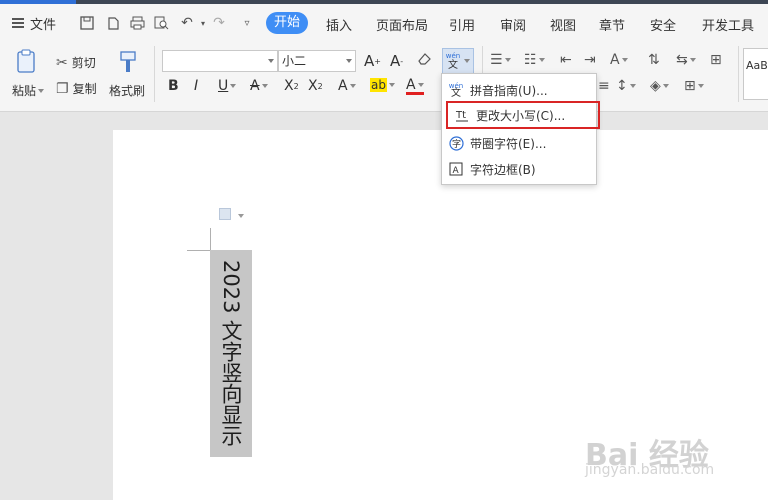 The height and width of the screenshot is (500, 768). Describe the element at coordinates (650, 470) in the screenshot. I see `watermark-url: jingyan.baidu.com` at that location.